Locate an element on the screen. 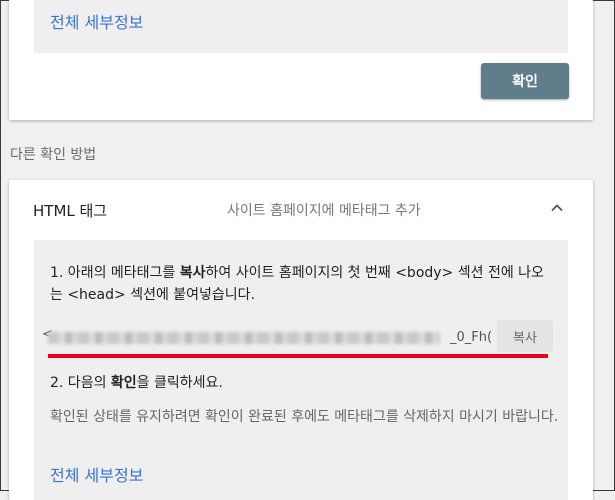 The image size is (615, 500). copy-button: 복사 is located at coordinates (525, 336).